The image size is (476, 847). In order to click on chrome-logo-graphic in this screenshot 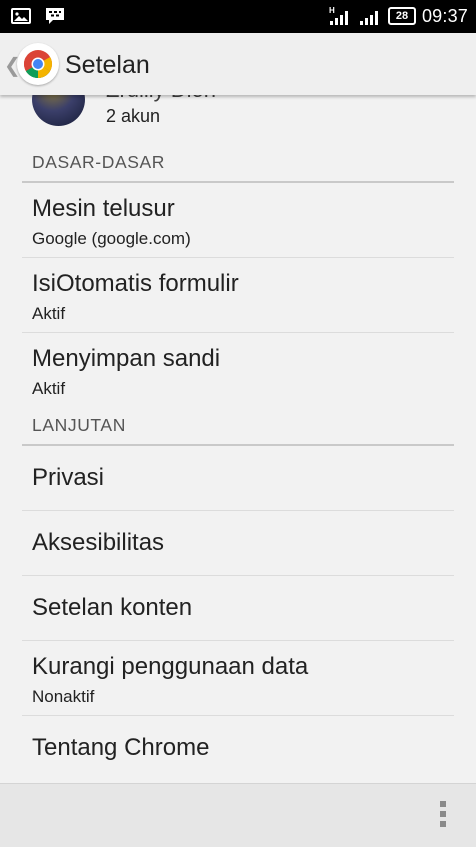, I will do `click(38, 64)`.